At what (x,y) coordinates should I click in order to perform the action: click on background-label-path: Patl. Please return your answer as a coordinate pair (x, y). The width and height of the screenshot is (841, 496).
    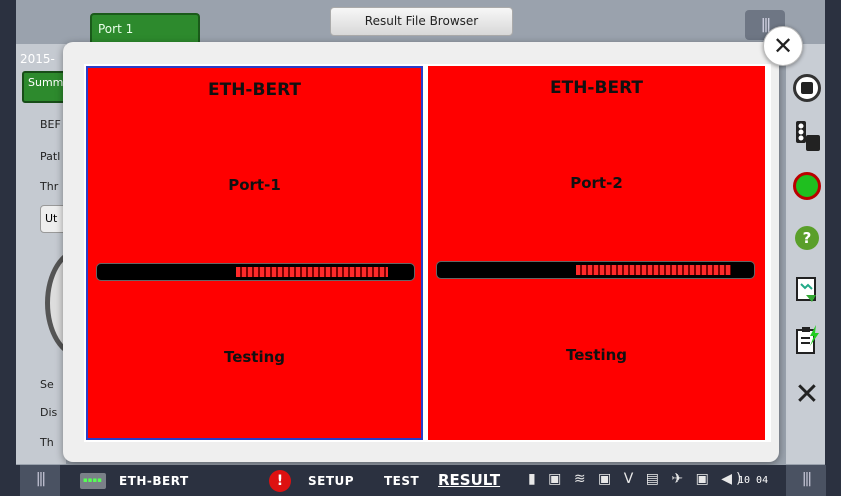
    Looking at the image, I should click on (50, 156).